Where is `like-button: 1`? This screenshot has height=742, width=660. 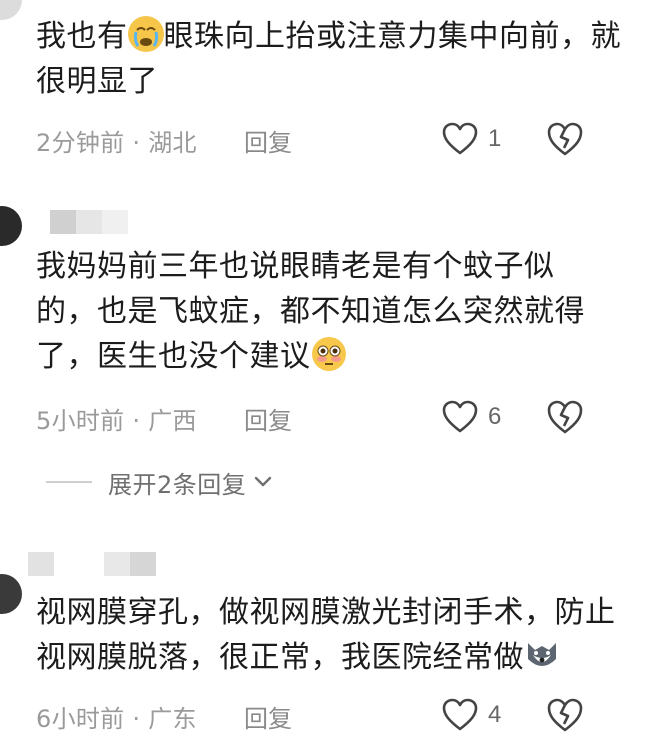
like-button: 1 is located at coordinates (471, 139).